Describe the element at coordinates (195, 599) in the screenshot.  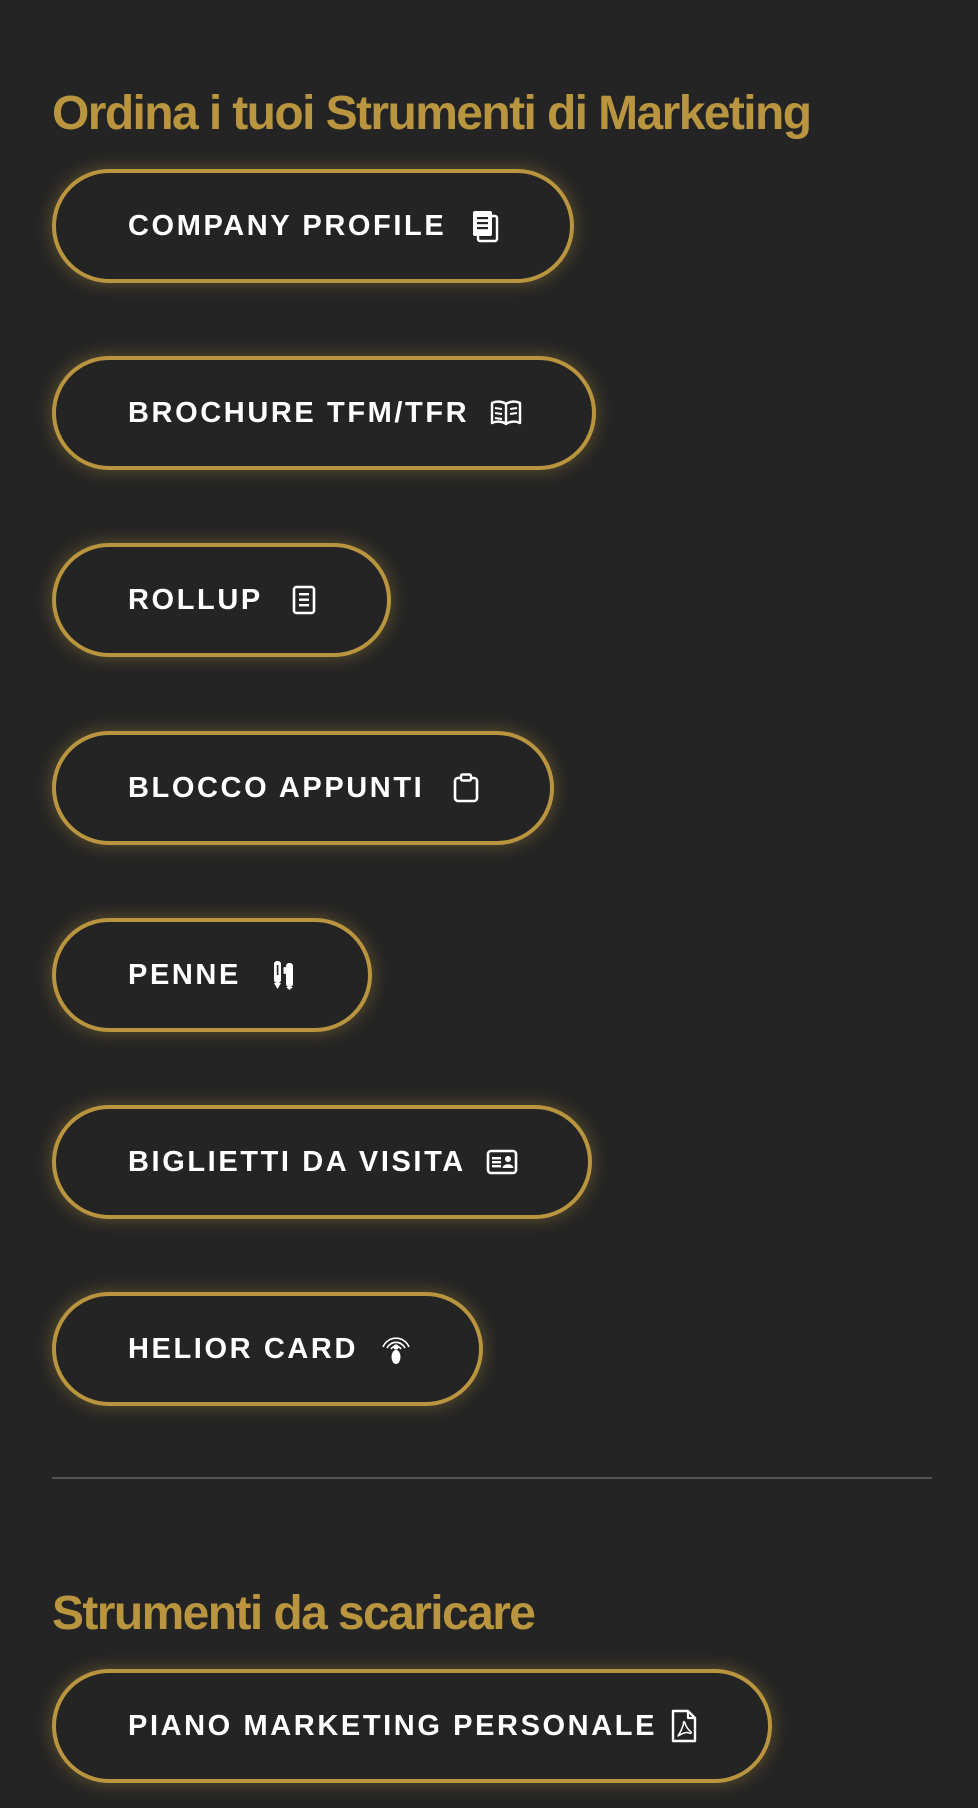
I see `rollup-label: ROLLUP` at that location.